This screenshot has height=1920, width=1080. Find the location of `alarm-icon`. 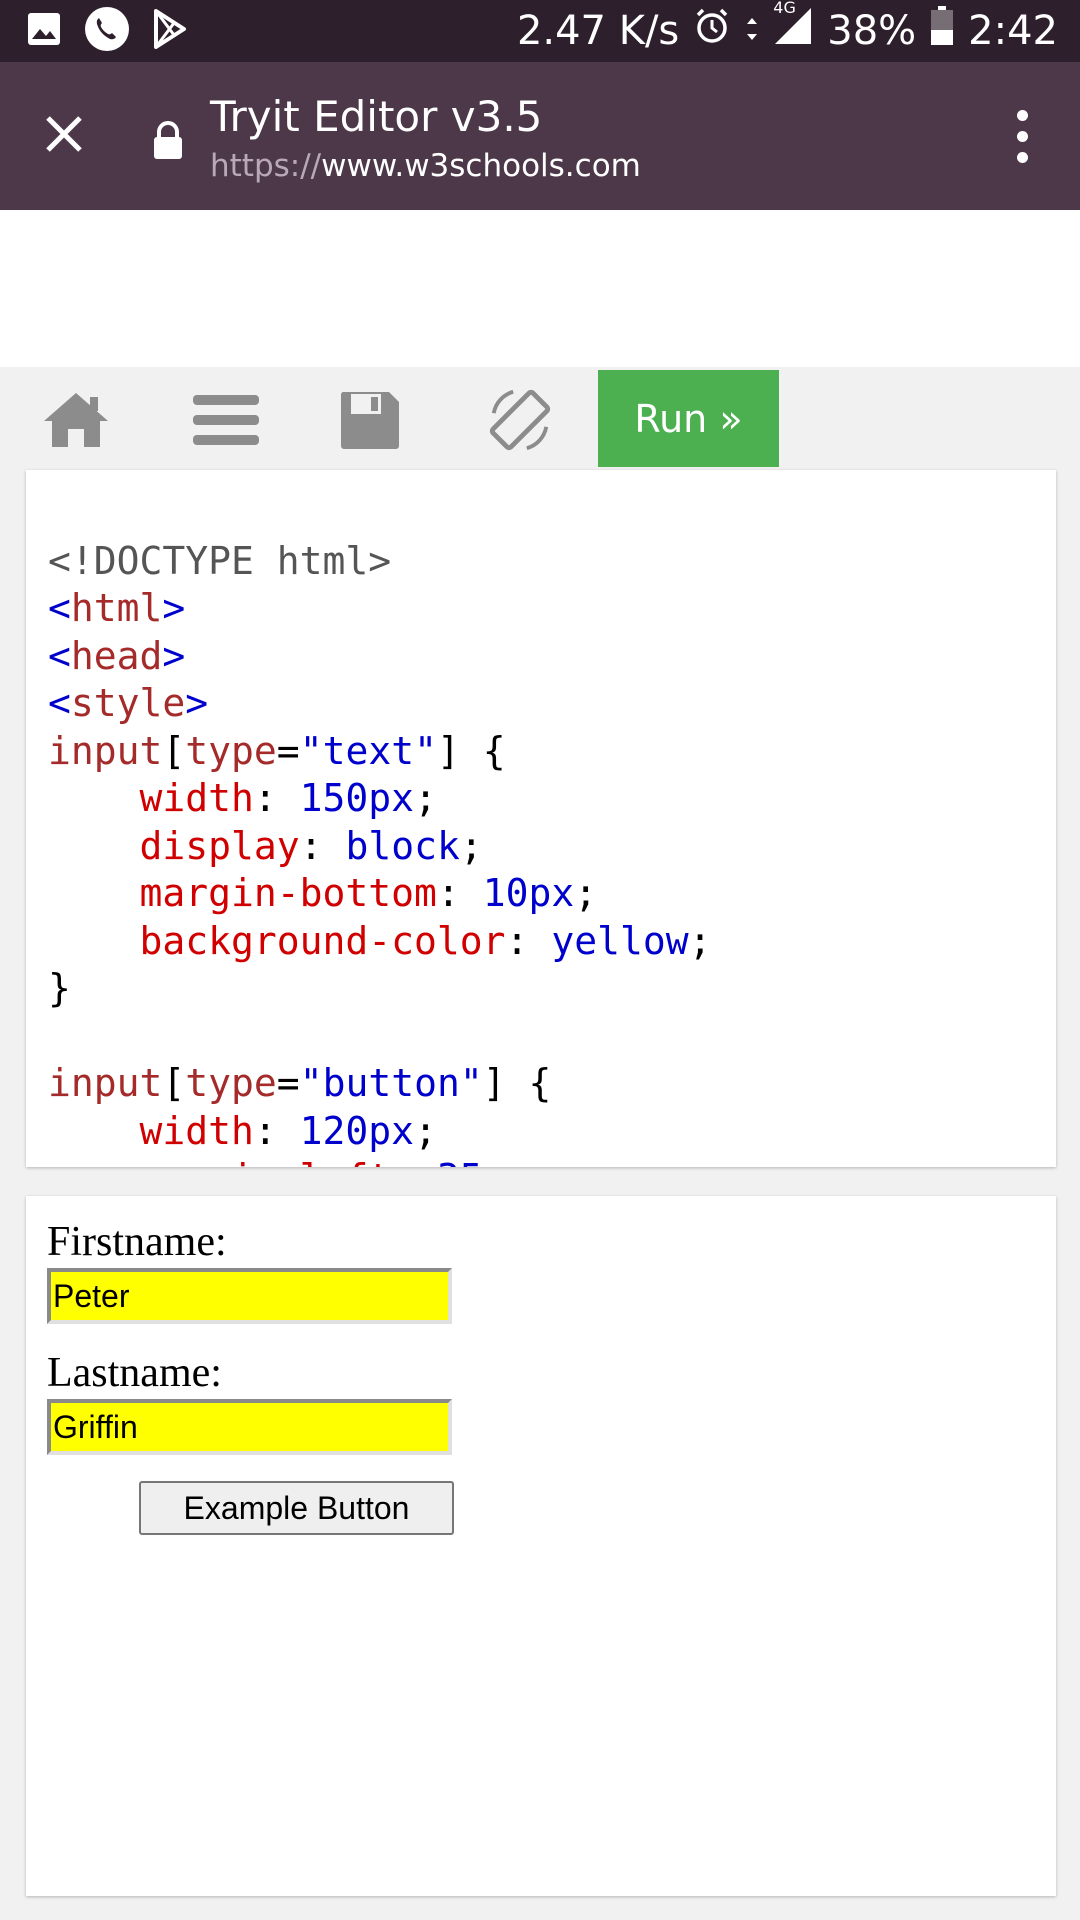

alarm-icon is located at coordinates (712, 31).